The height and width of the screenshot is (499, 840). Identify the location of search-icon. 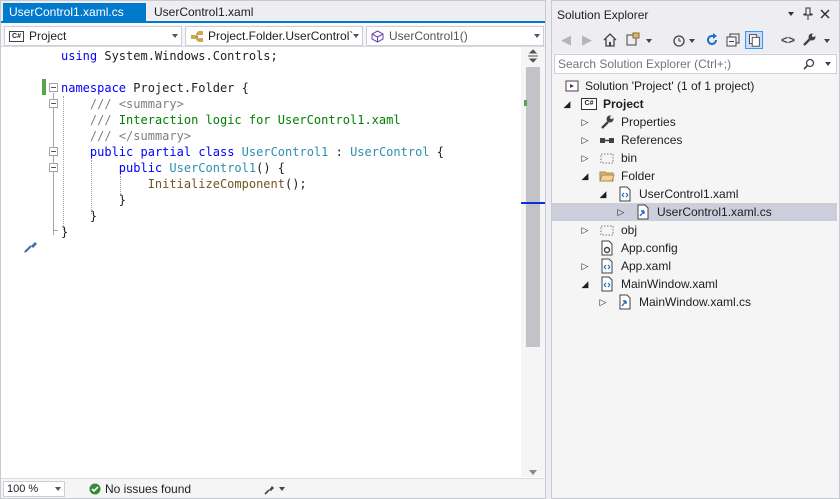
(809, 64).